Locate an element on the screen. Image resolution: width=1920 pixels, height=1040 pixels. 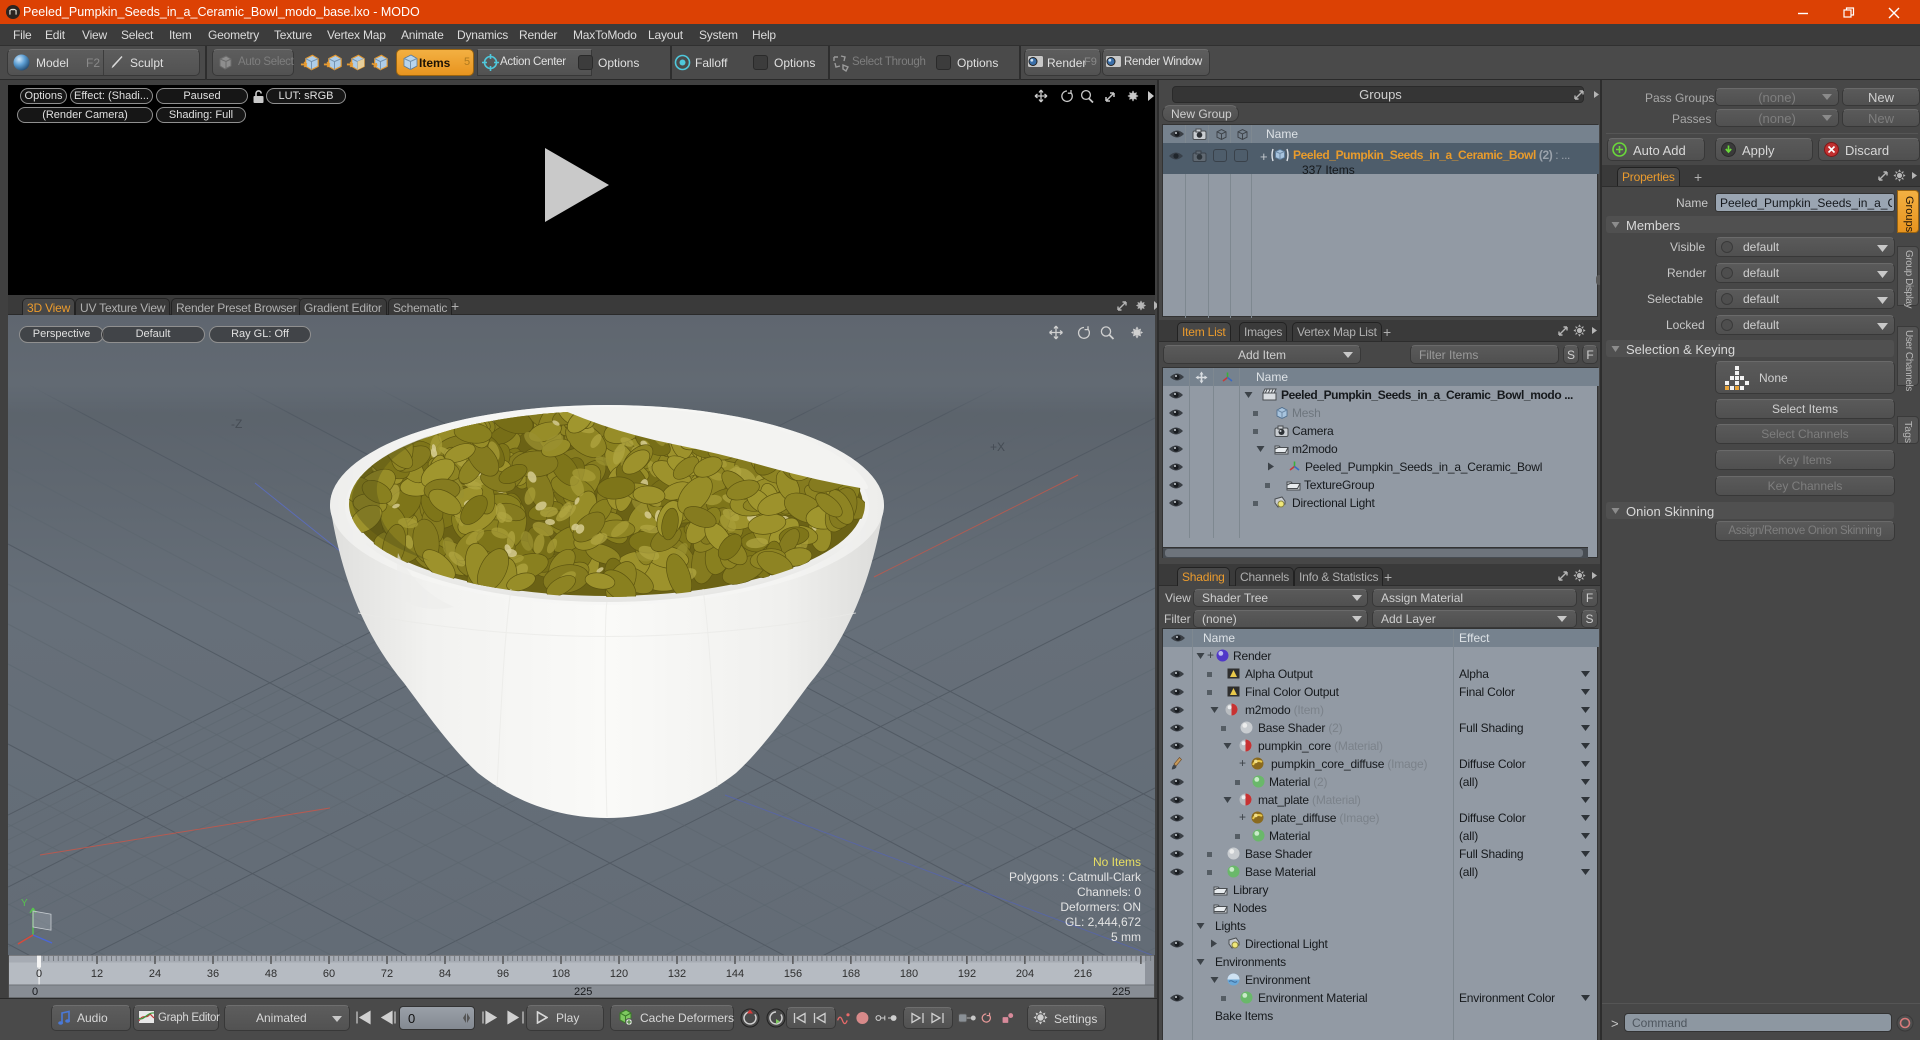
svg-text: 144 is located at coordinates (735, 974).